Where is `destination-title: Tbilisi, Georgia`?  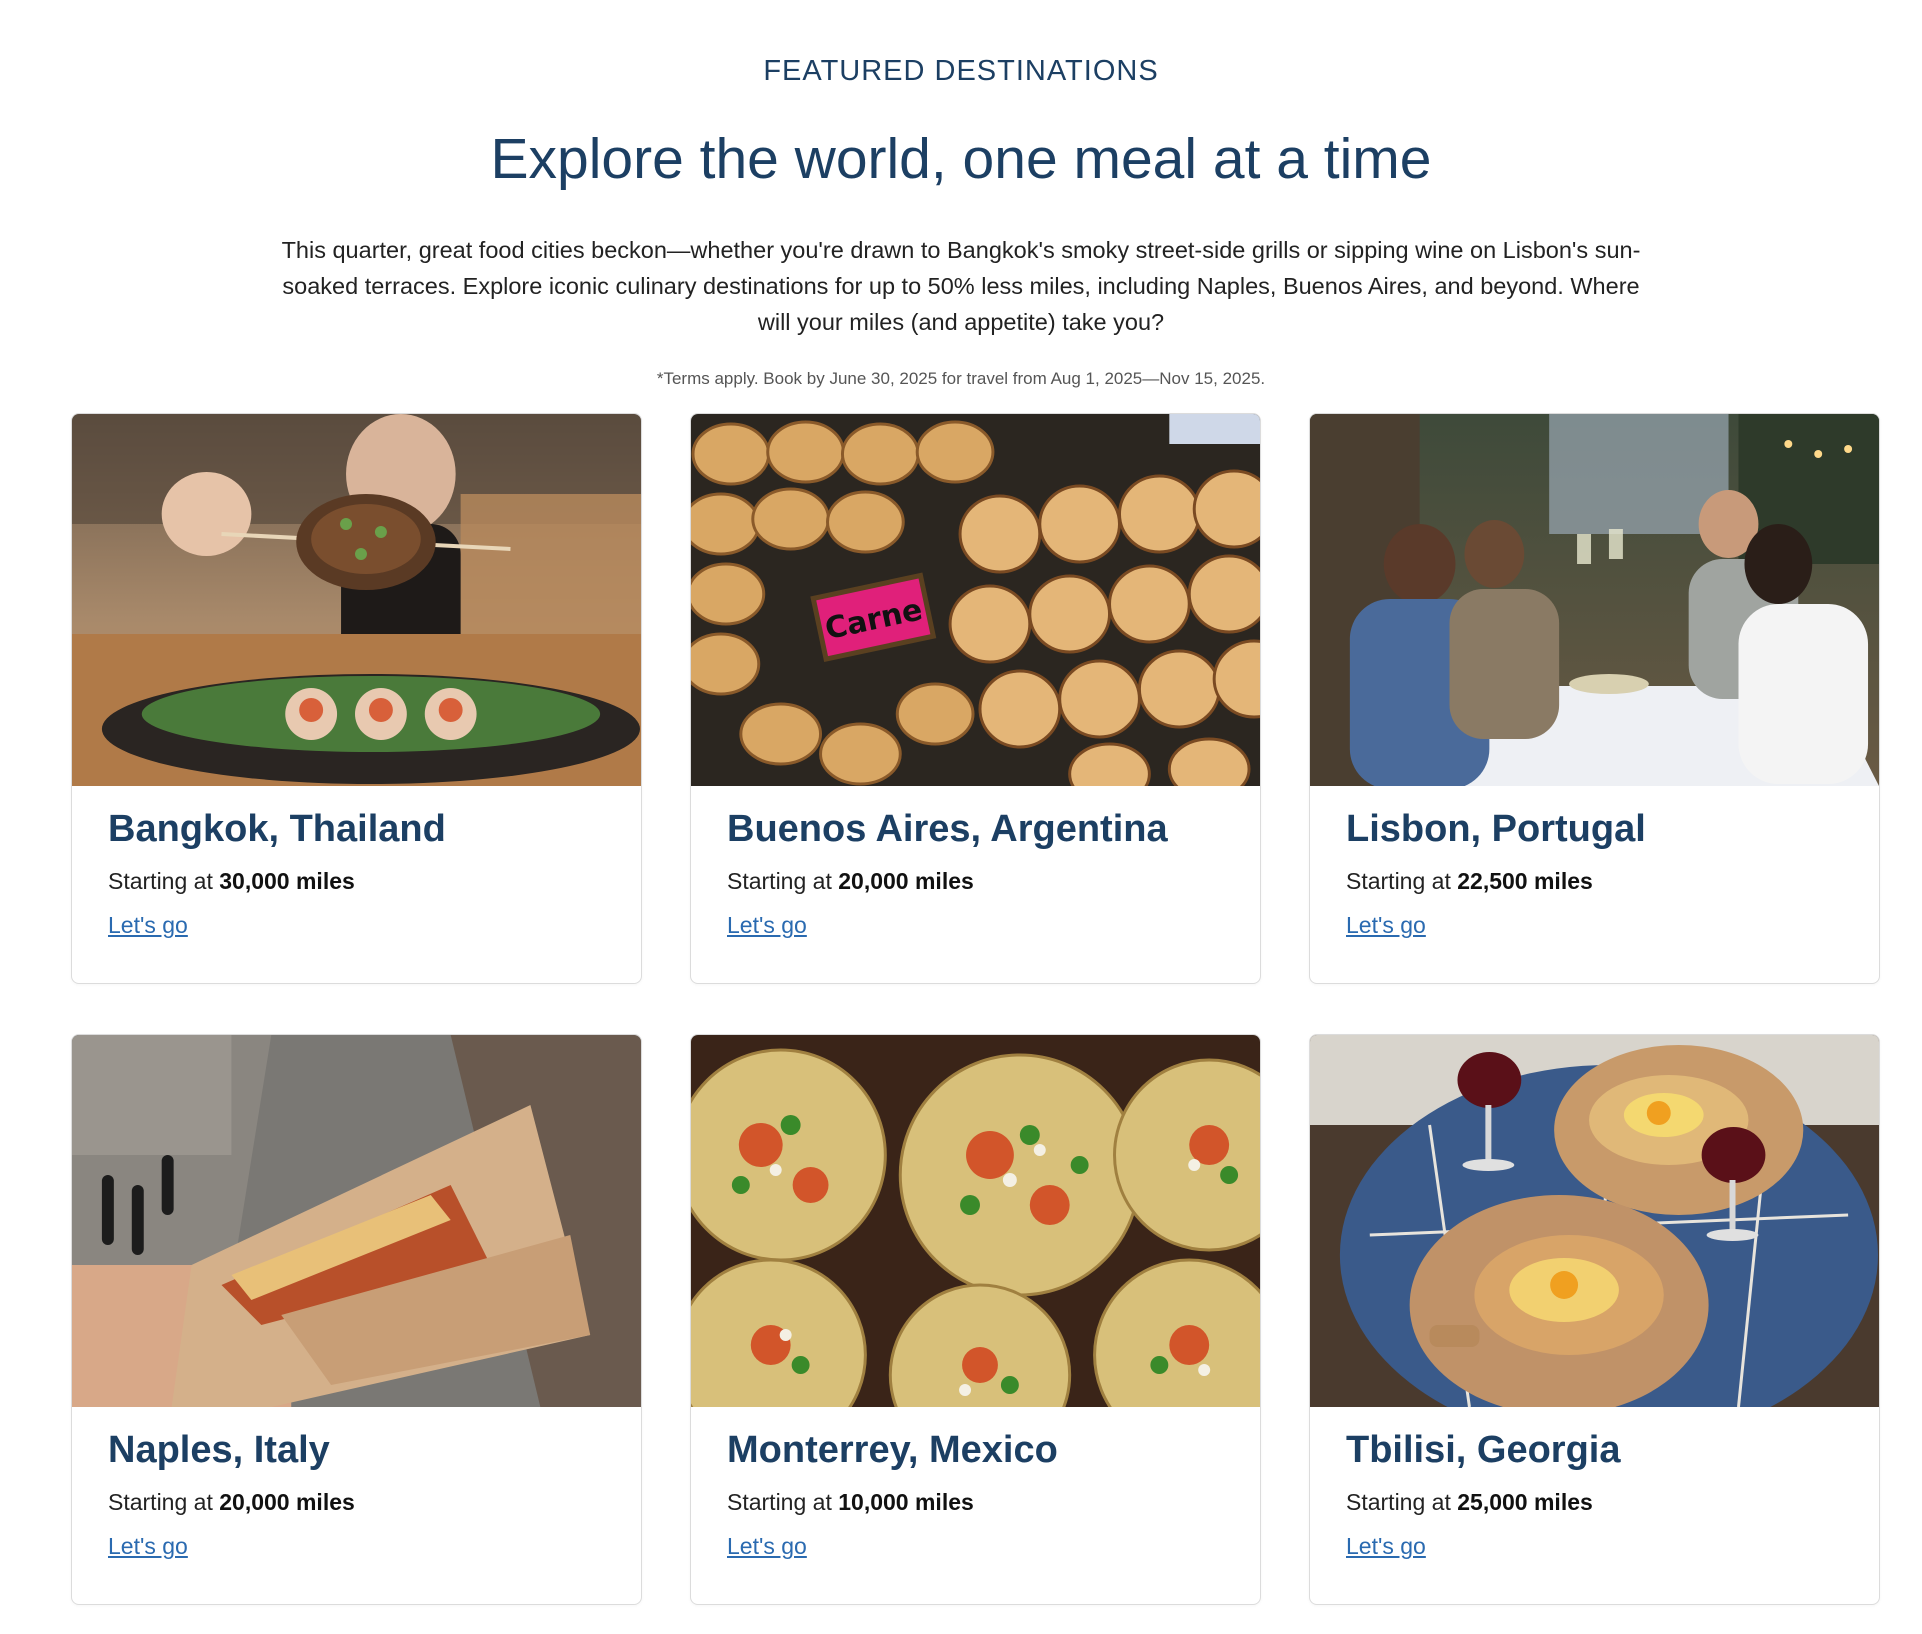 destination-title: Tbilisi, Georgia is located at coordinates (1483, 1450).